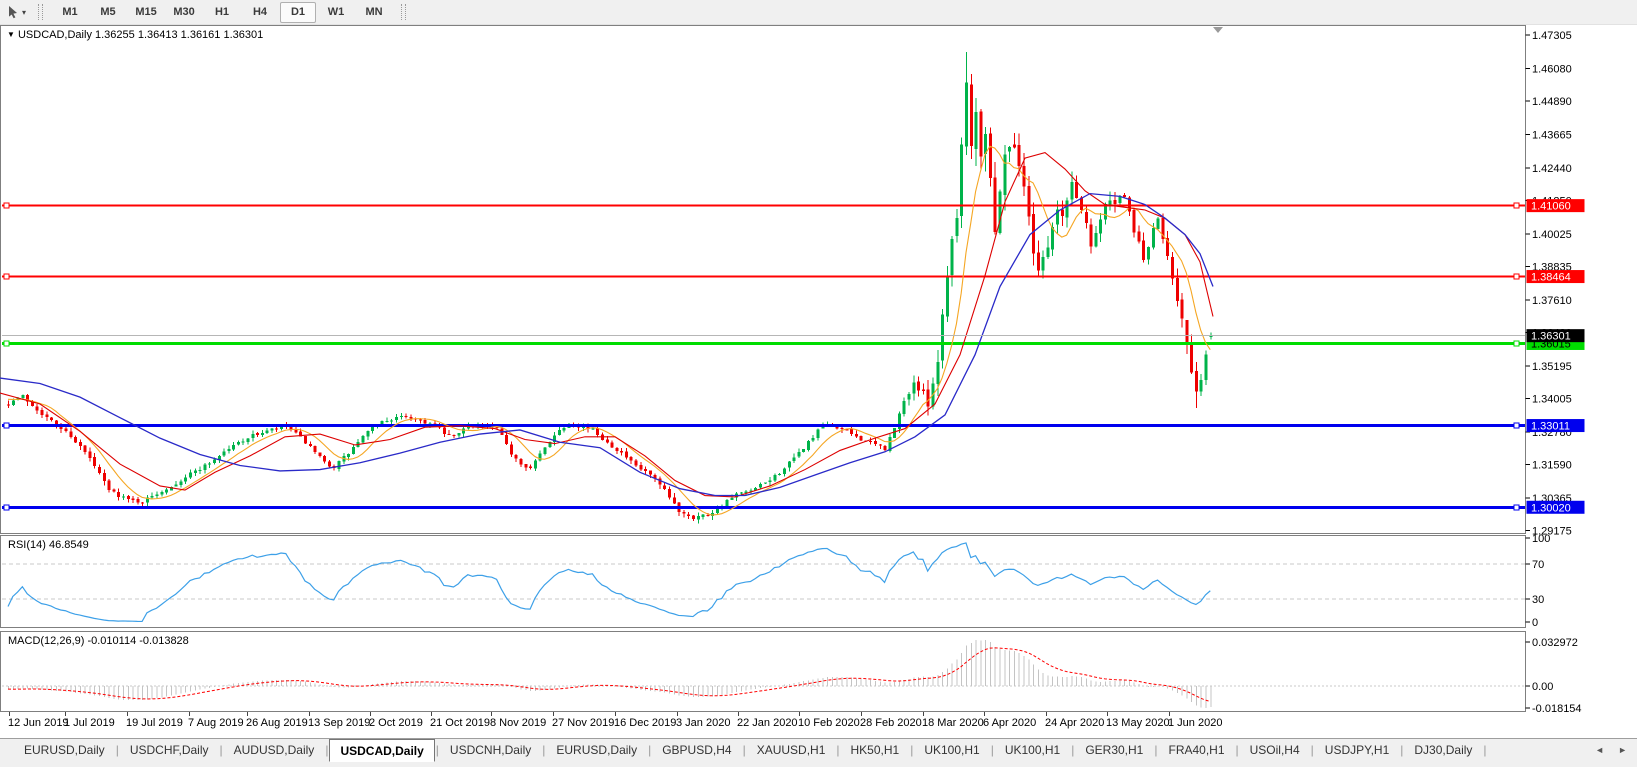 This screenshot has width=1637, height=767. What do you see at coordinates (1538, 600) in the screenshot?
I see `rsi-axis-label: 30` at bounding box center [1538, 600].